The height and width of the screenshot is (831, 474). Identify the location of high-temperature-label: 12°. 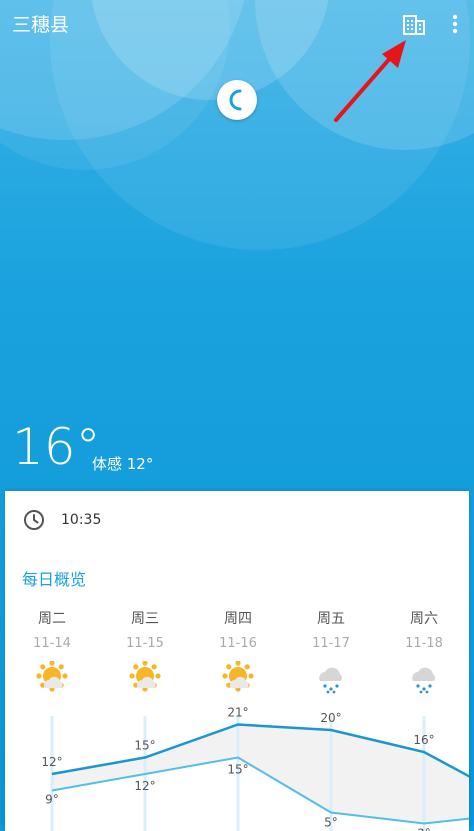
(51, 762).